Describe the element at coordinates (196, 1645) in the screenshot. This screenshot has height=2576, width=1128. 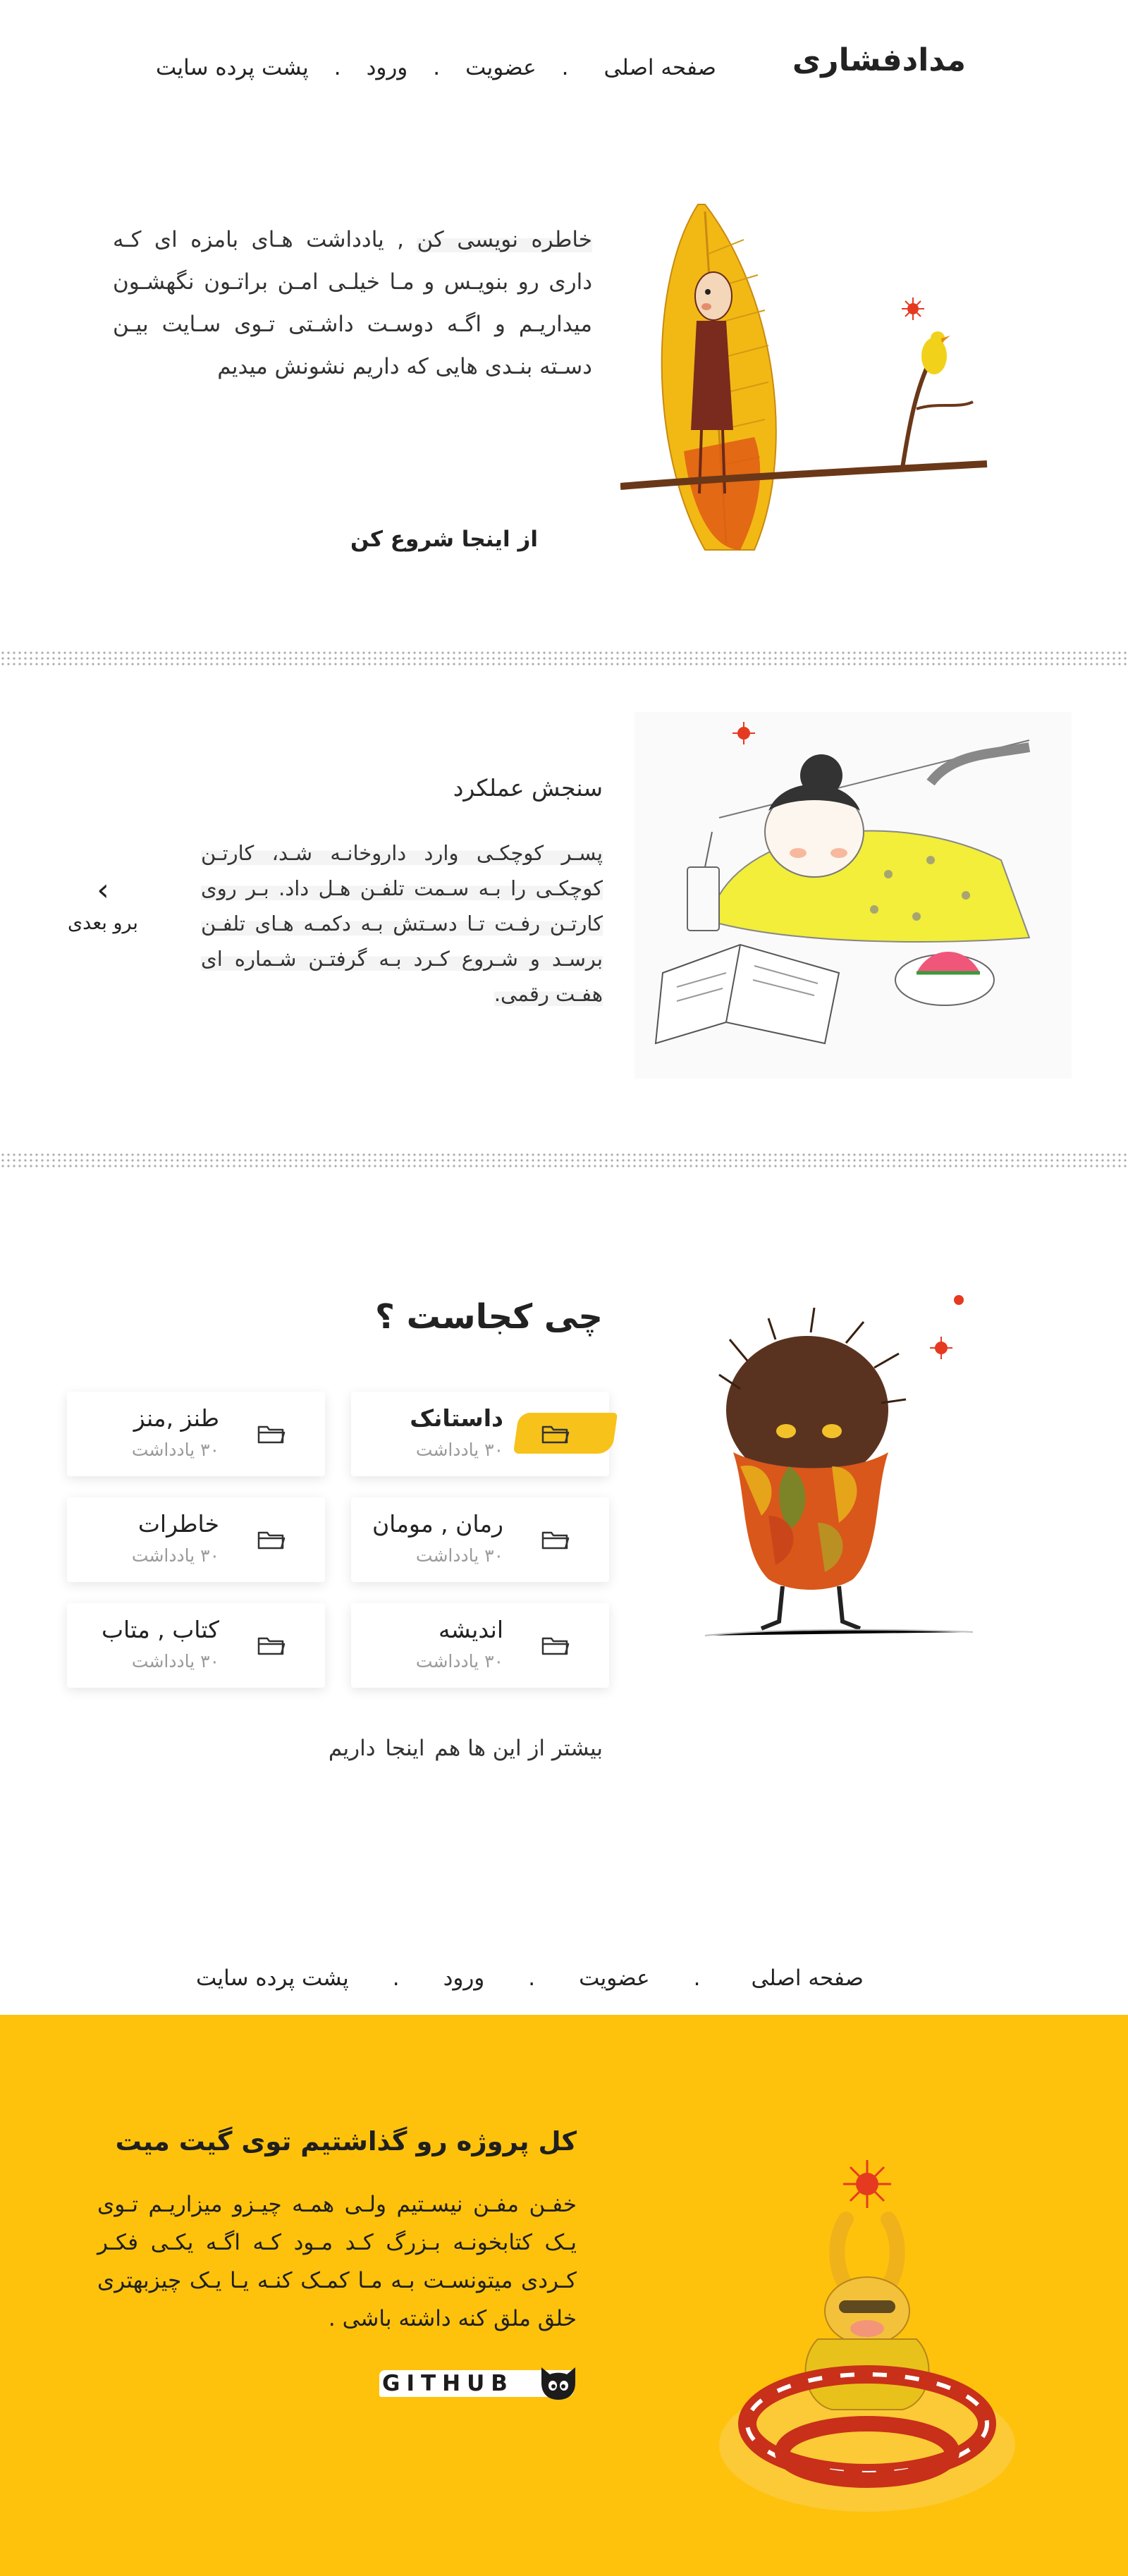
I see `category-card: کتاب , متاب ۳۰ یادداشت` at that location.